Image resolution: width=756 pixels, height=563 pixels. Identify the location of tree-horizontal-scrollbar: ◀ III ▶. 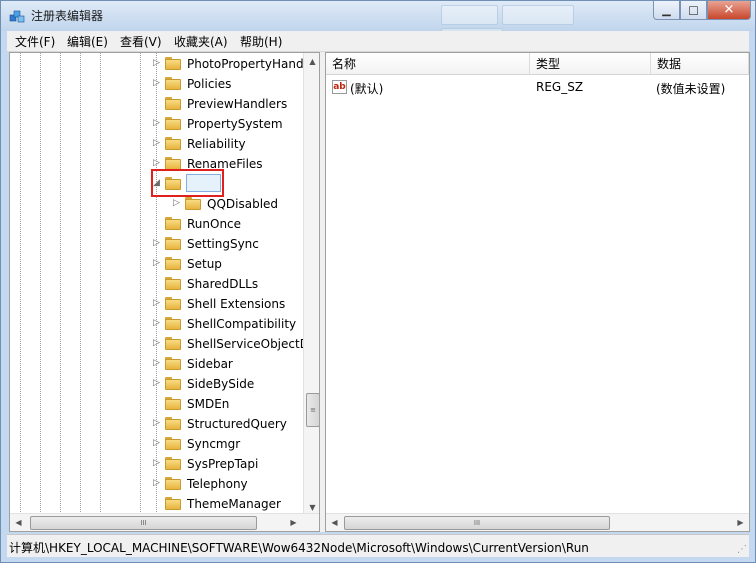
(164, 522).